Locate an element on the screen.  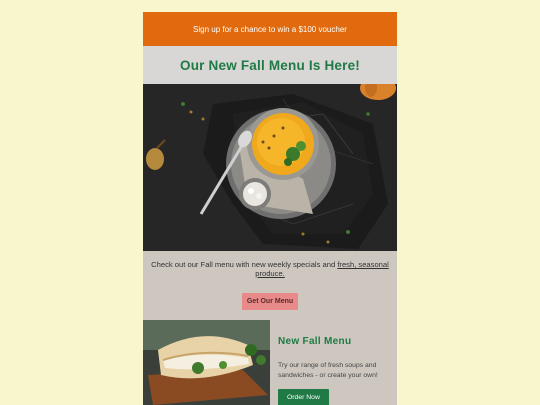
sandwich-image is located at coordinates (206, 362).